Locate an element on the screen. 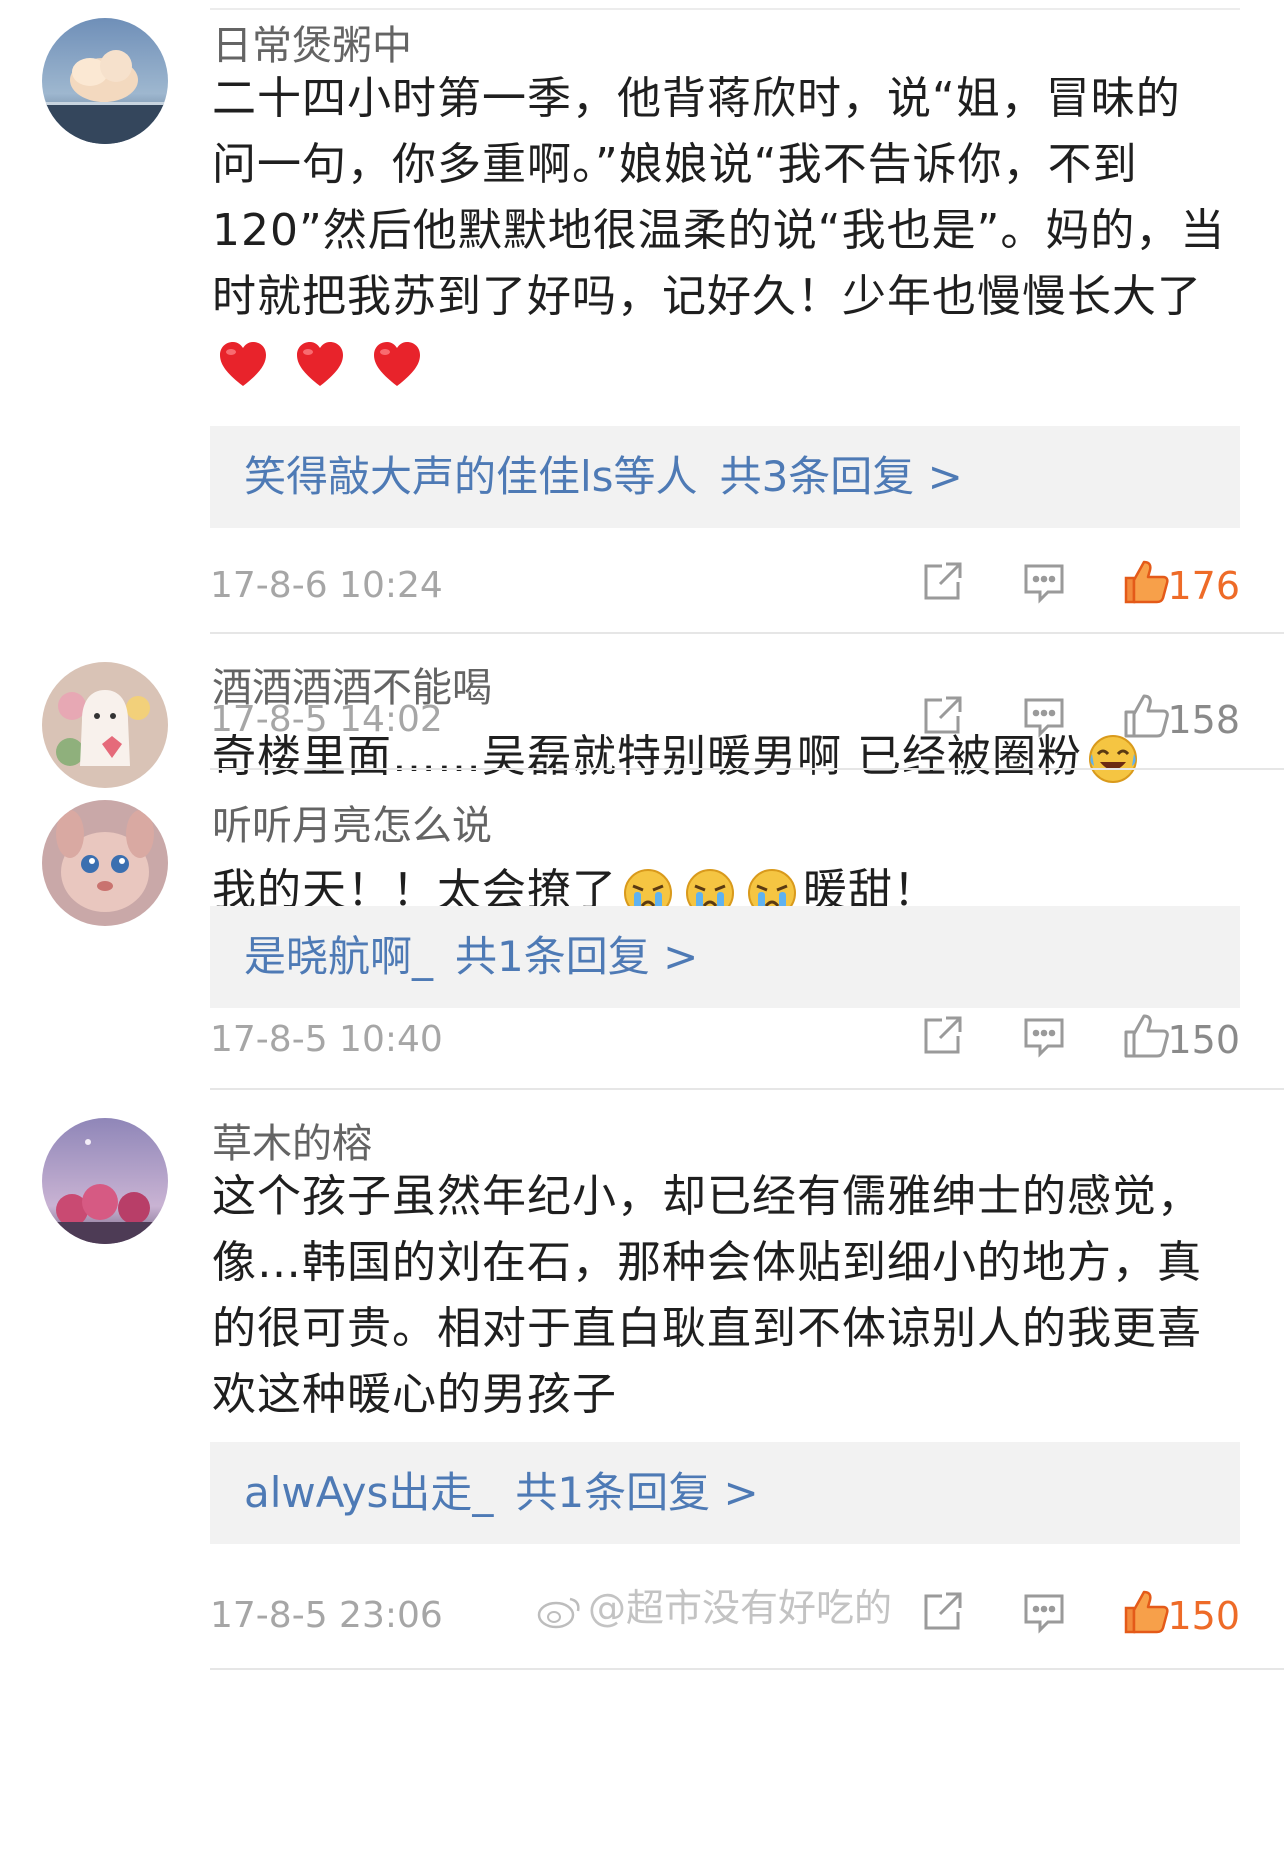 The height and width of the screenshot is (1856, 1284). watermark-text: @超市没有好吃的 is located at coordinates (740, 1608).